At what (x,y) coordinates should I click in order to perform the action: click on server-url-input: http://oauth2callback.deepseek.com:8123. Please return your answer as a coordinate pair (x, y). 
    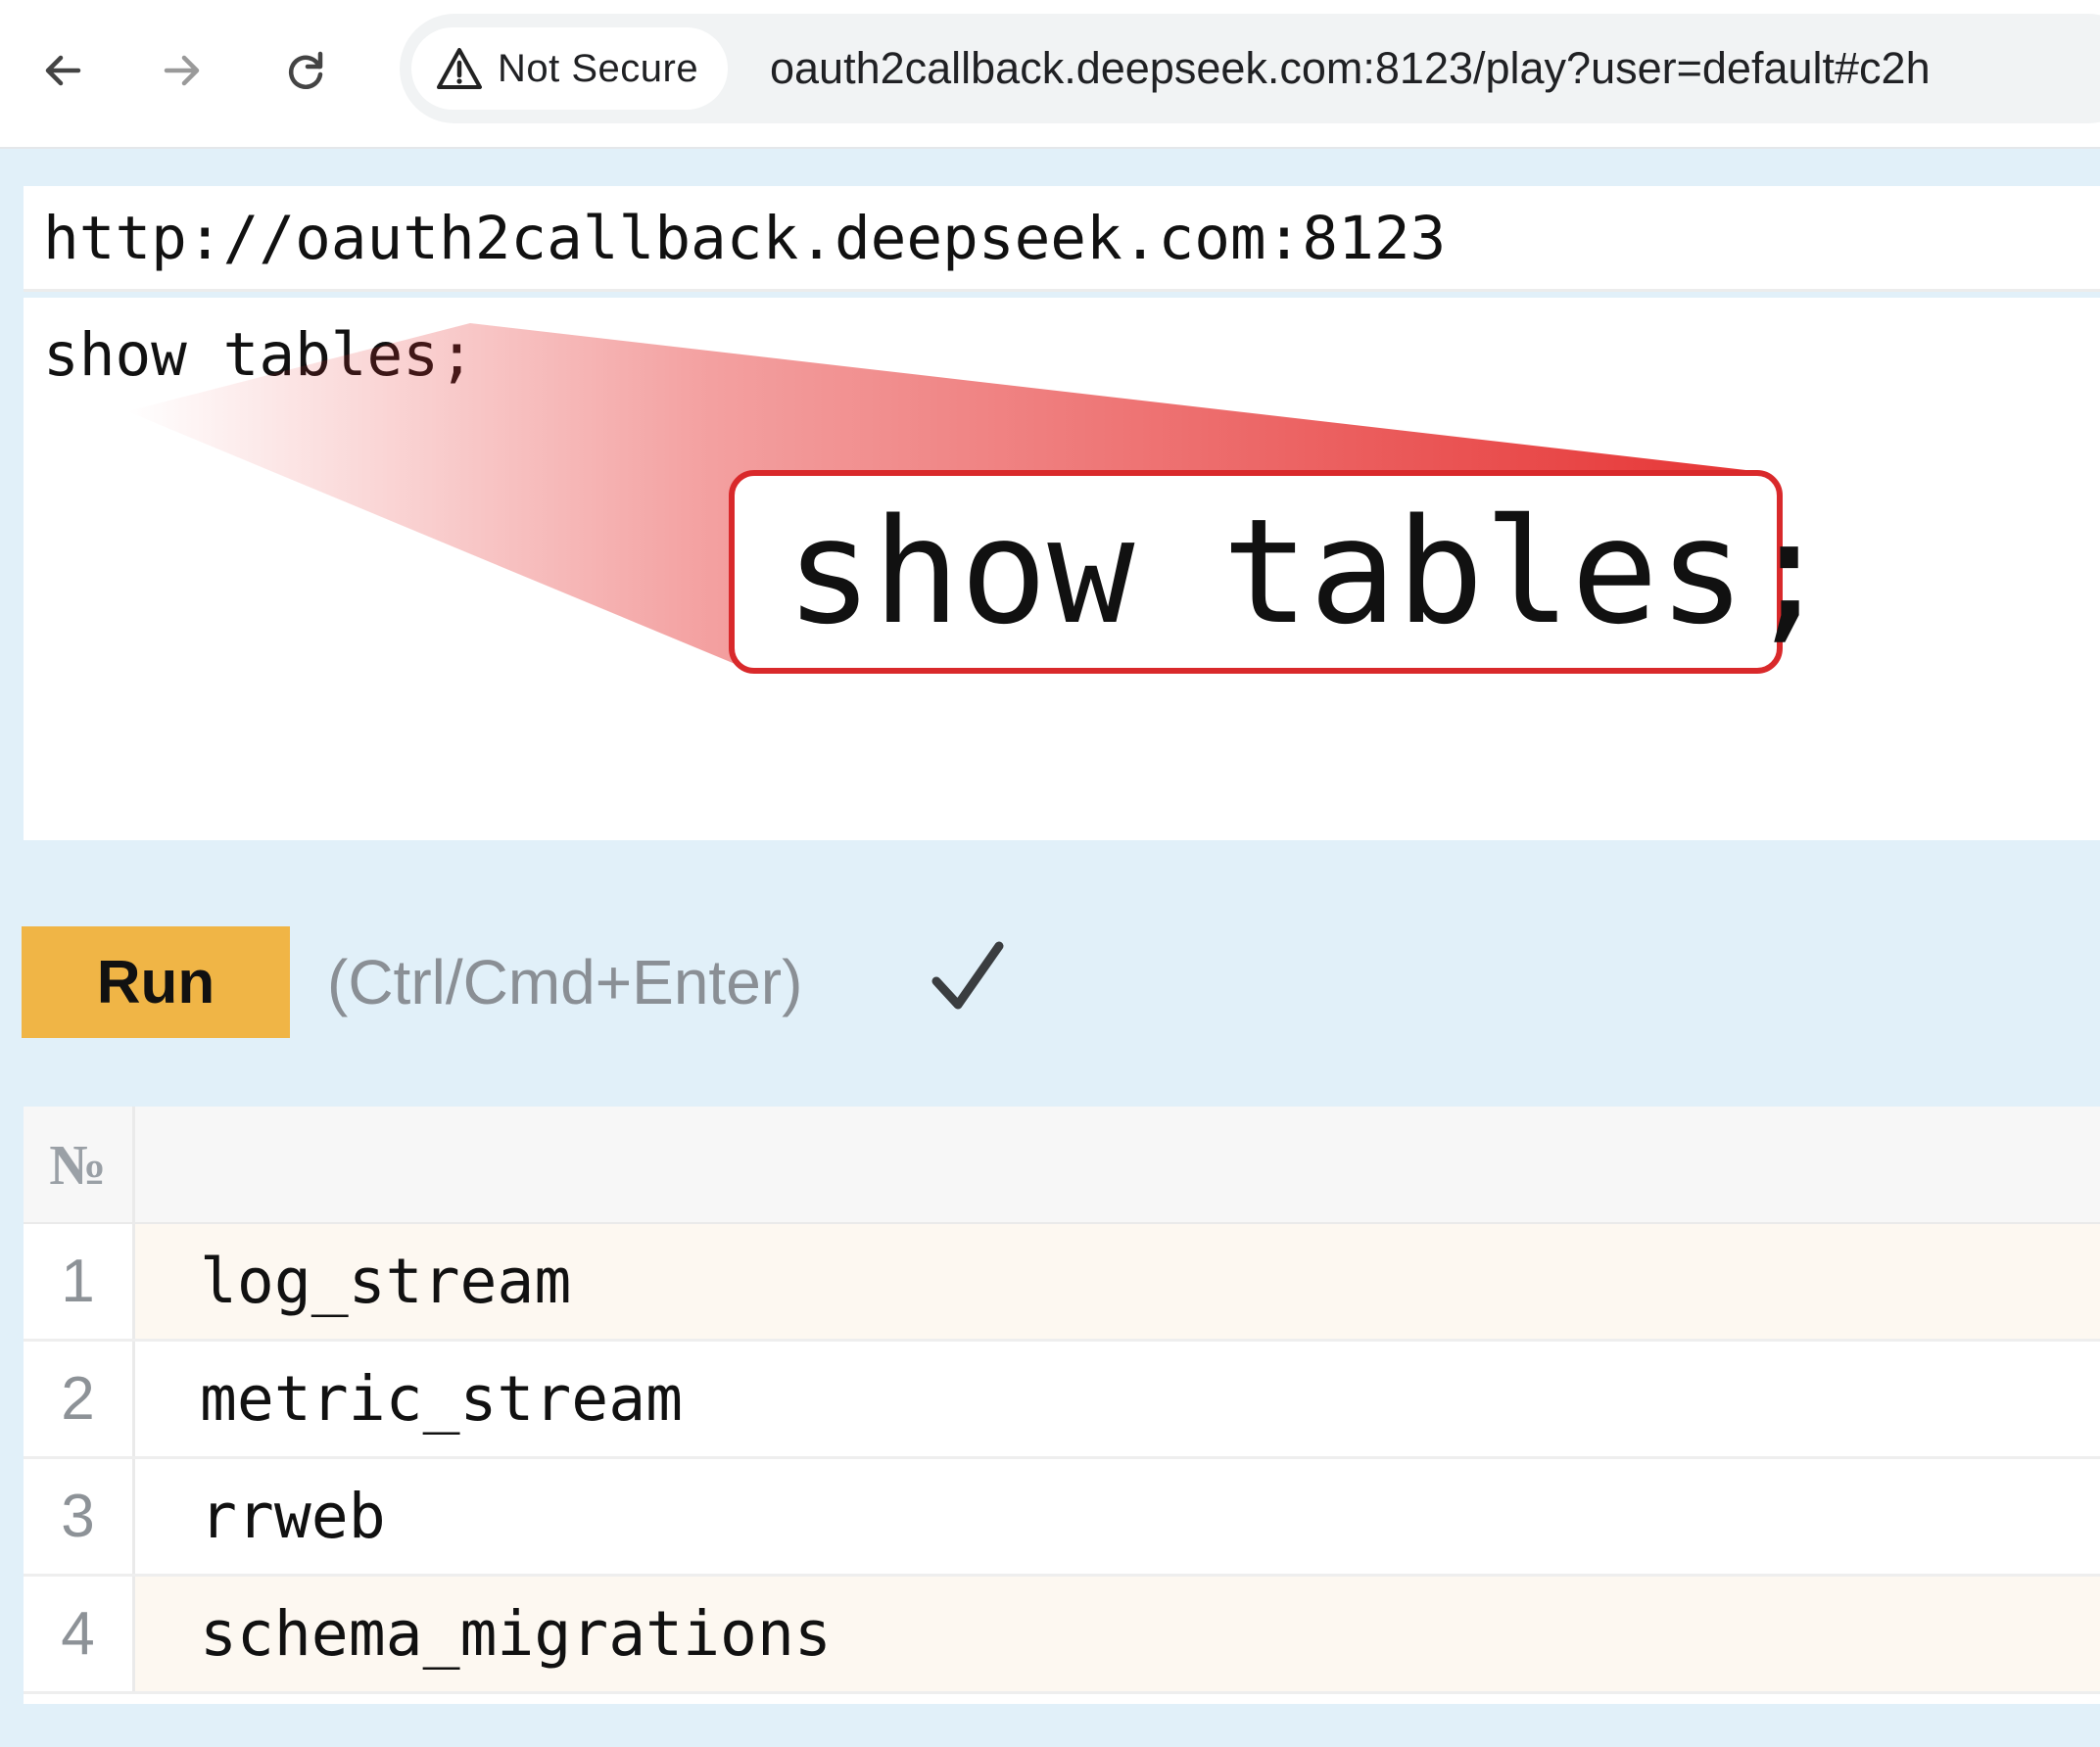
    Looking at the image, I should click on (1062, 239).